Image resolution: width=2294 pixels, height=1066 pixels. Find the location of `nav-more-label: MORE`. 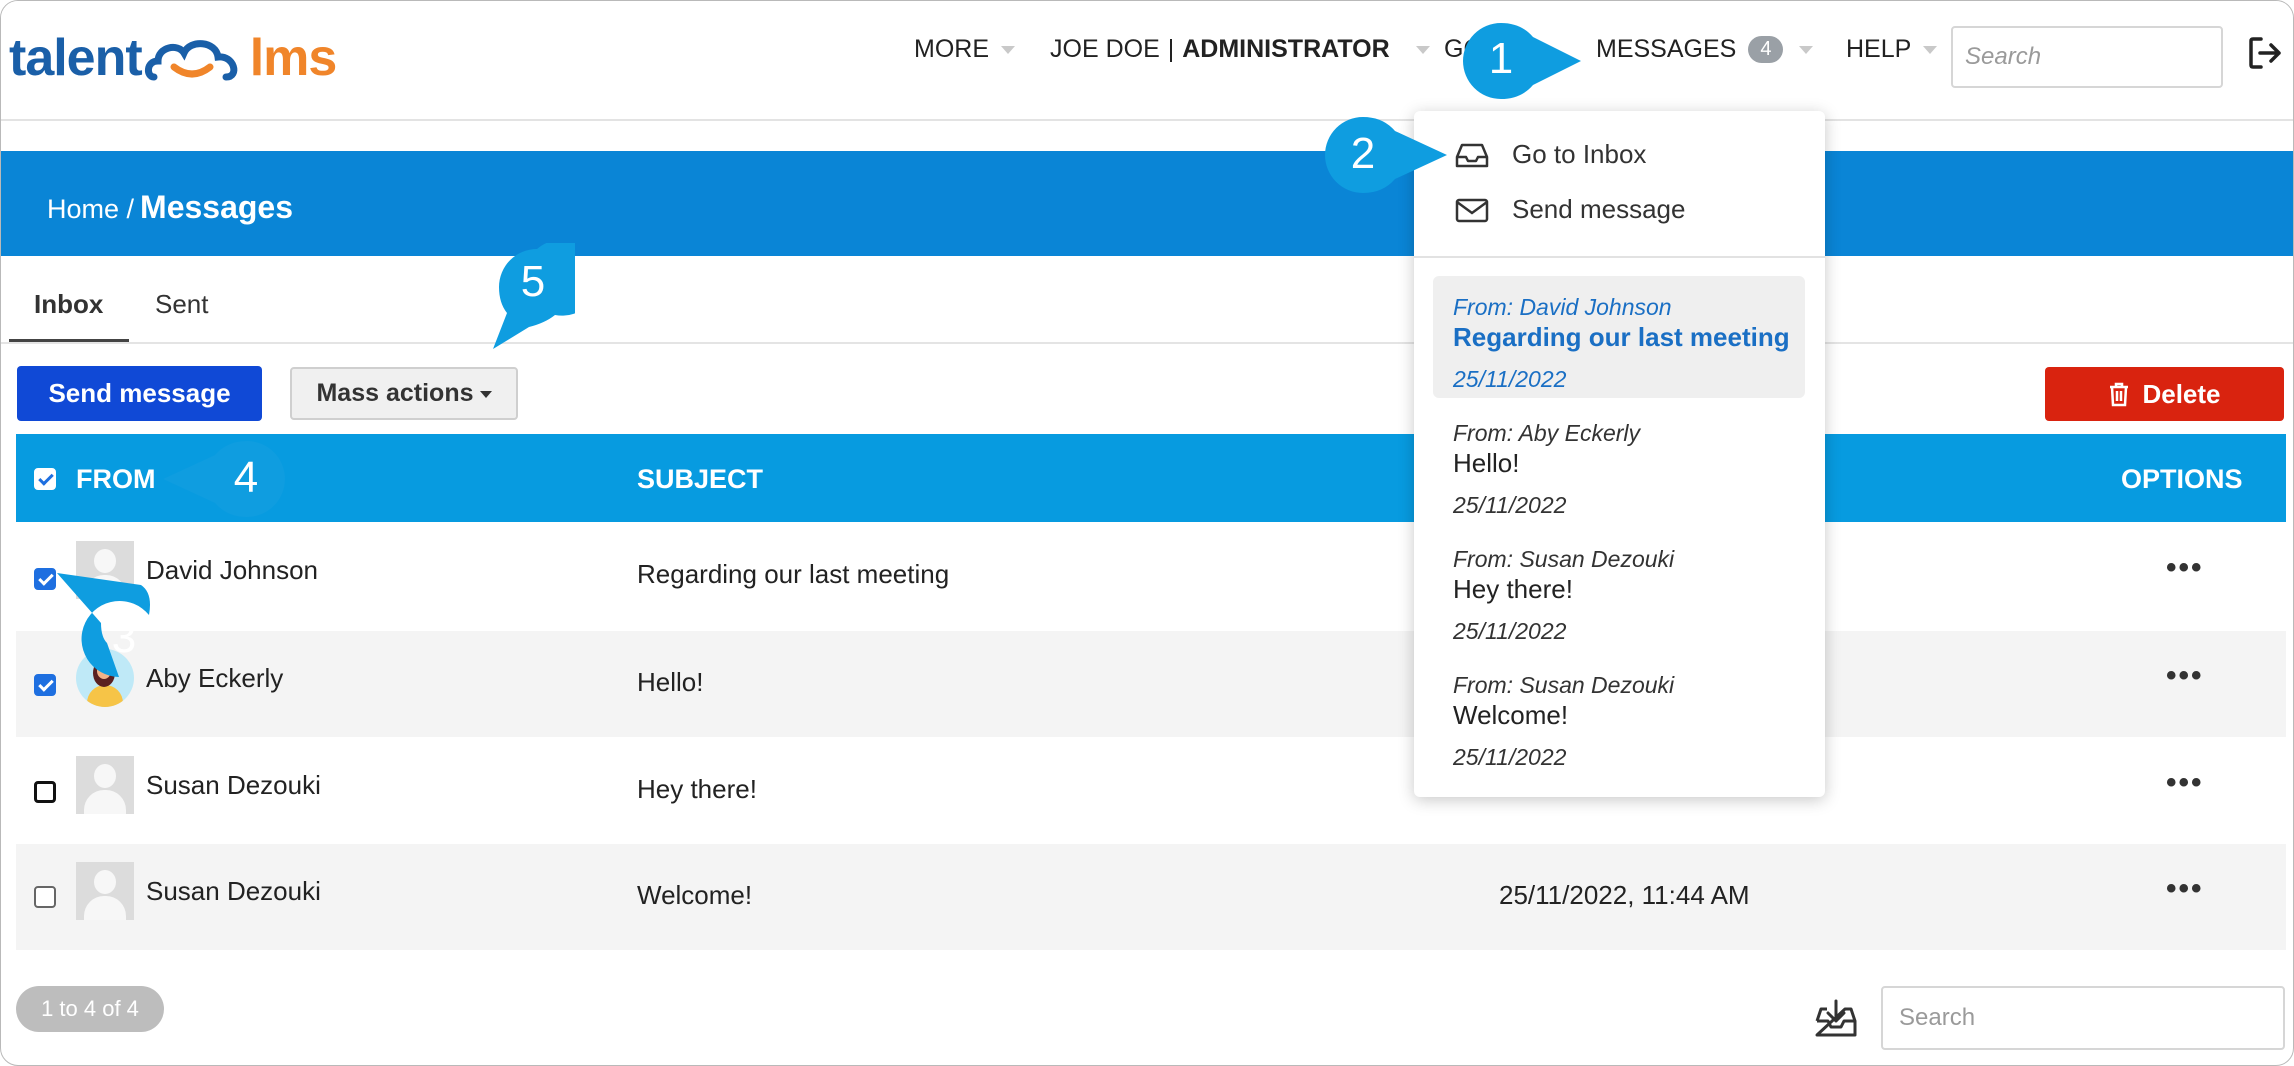

nav-more-label: MORE is located at coordinates (951, 49).